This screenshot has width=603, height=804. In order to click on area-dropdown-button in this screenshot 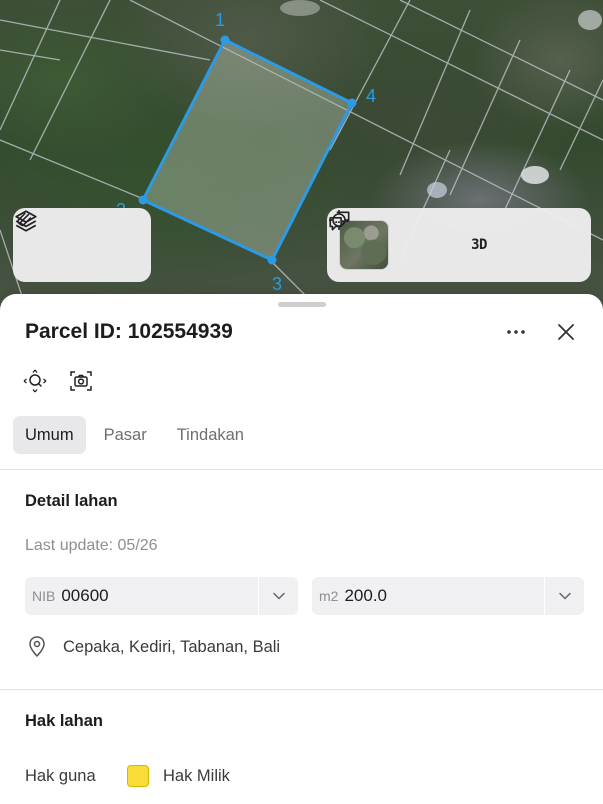, I will do `click(564, 596)`.